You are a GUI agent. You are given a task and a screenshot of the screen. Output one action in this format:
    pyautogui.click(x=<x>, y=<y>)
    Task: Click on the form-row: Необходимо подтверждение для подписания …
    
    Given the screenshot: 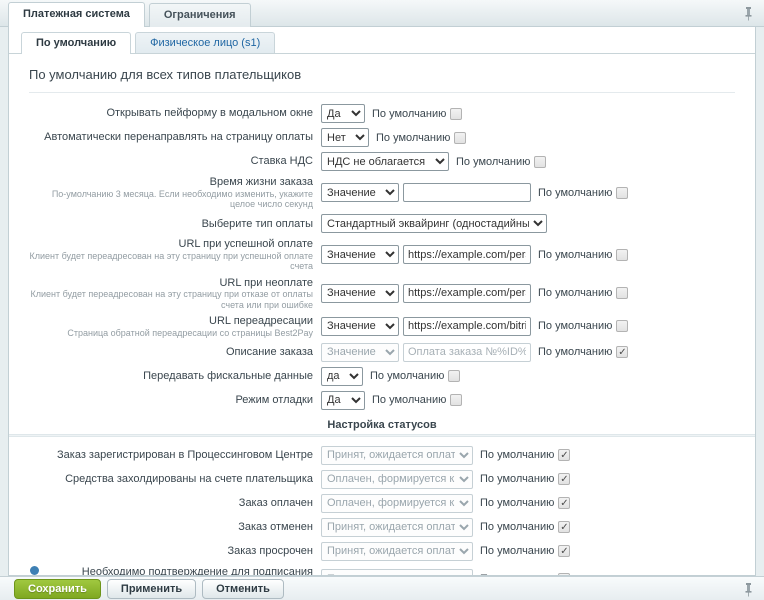 What is the action you would take?
    pyautogui.click(x=382, y=570)
    